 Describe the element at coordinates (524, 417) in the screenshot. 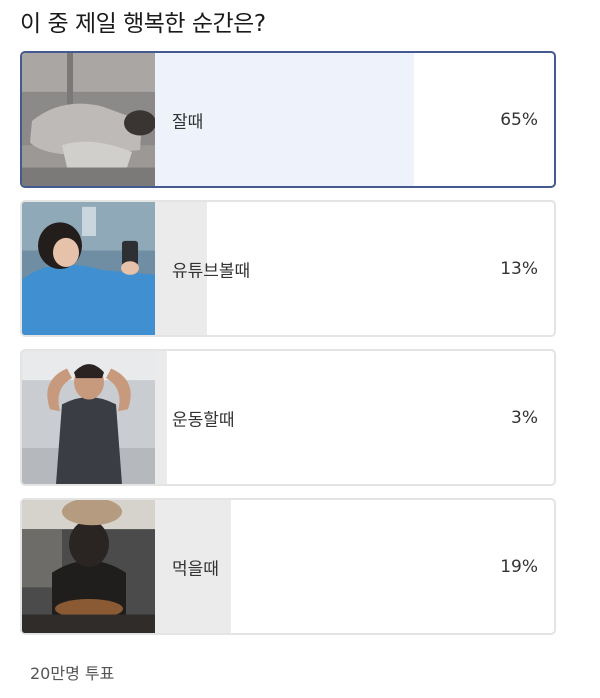

I see `option-percent: 3%` at that location.